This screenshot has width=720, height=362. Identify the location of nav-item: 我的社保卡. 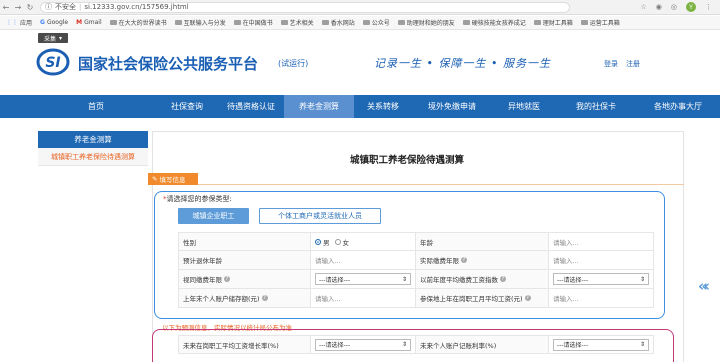
(596, 106).